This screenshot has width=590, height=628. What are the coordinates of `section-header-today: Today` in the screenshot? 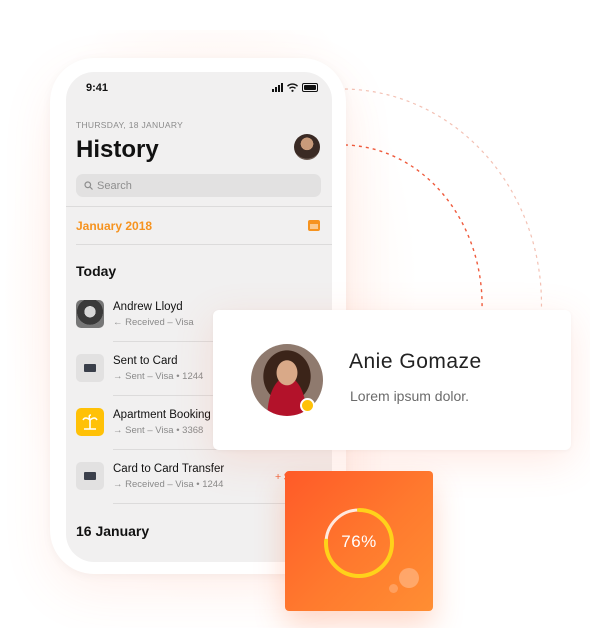 It's located at (96, 271).